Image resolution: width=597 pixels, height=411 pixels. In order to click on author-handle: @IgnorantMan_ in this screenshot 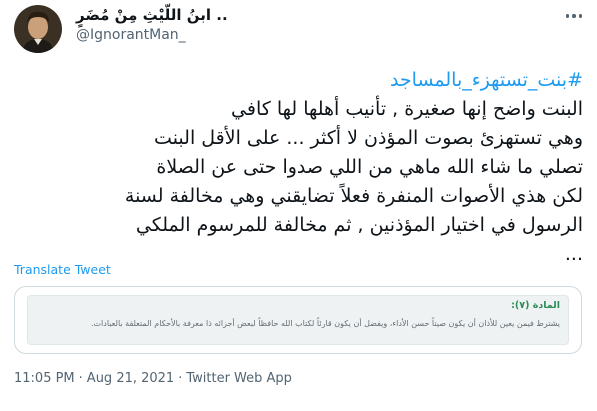, I will do `click(131, 35)`.